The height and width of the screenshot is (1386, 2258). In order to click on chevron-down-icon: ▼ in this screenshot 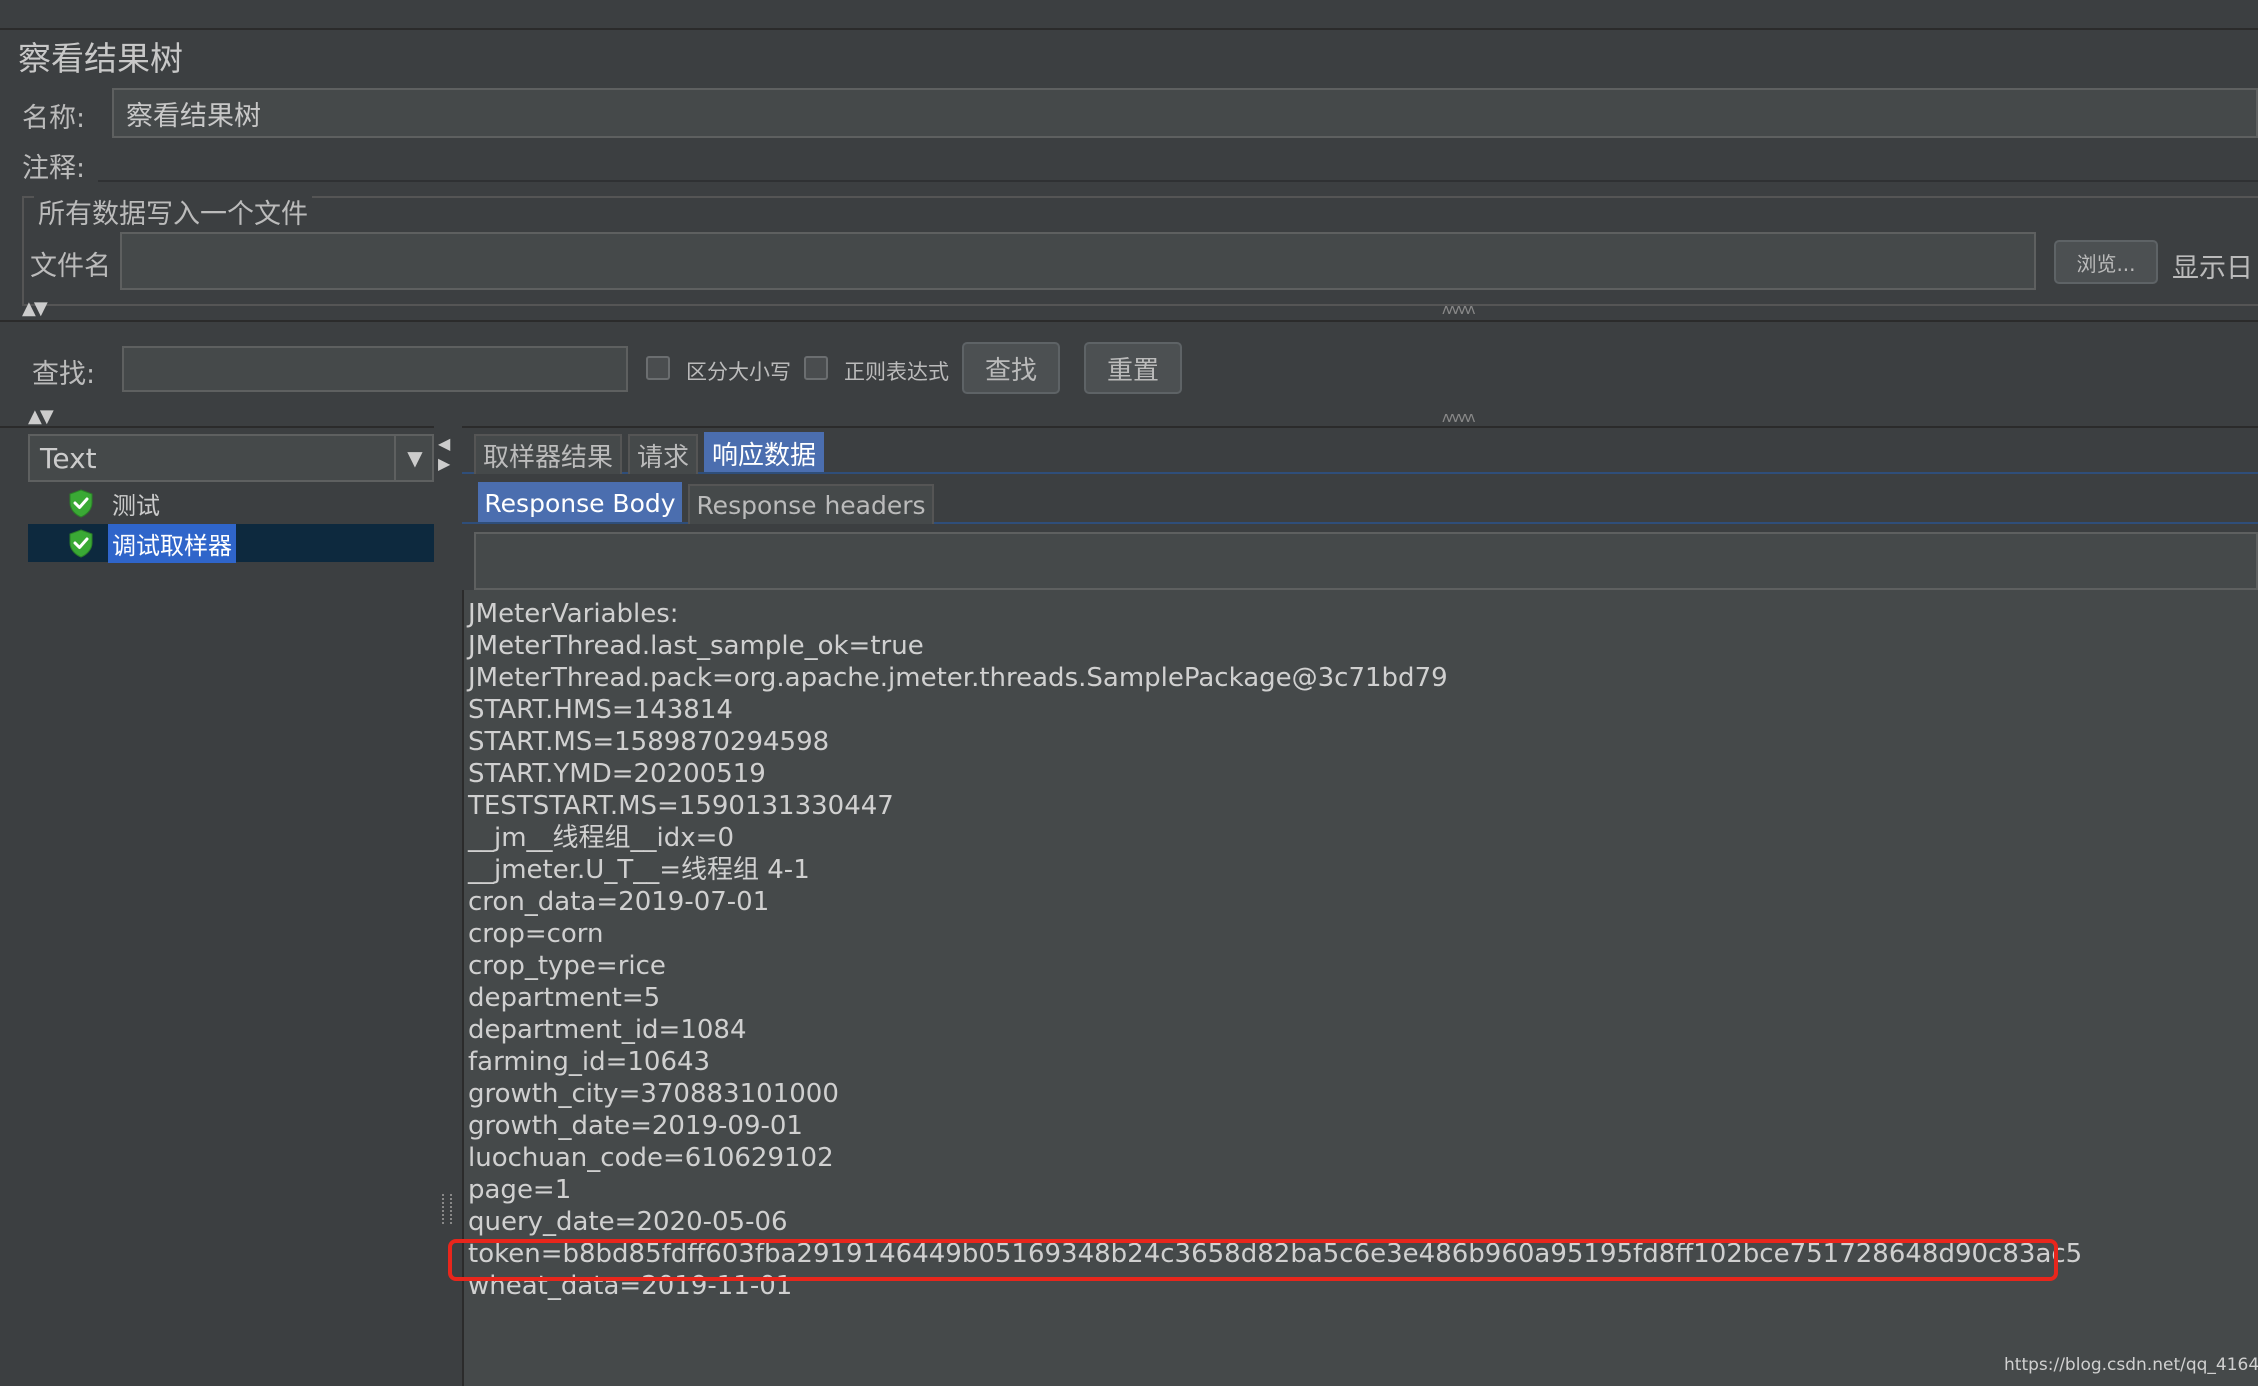, I will do `click(414, 458)`.